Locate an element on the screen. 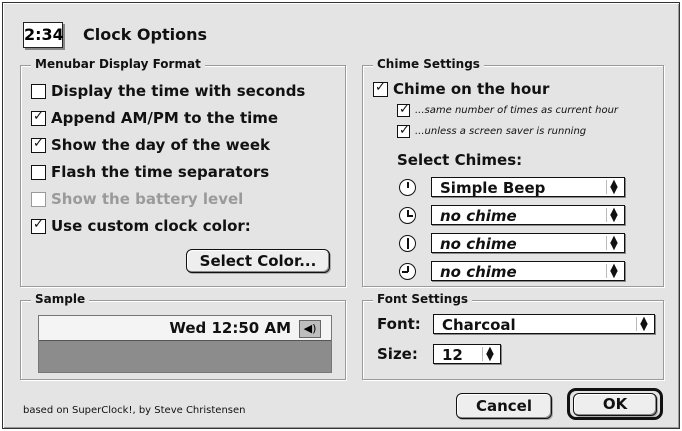 The image size is (682, 431). clock-three-quarter-icon is located at coordinates (407, 271).